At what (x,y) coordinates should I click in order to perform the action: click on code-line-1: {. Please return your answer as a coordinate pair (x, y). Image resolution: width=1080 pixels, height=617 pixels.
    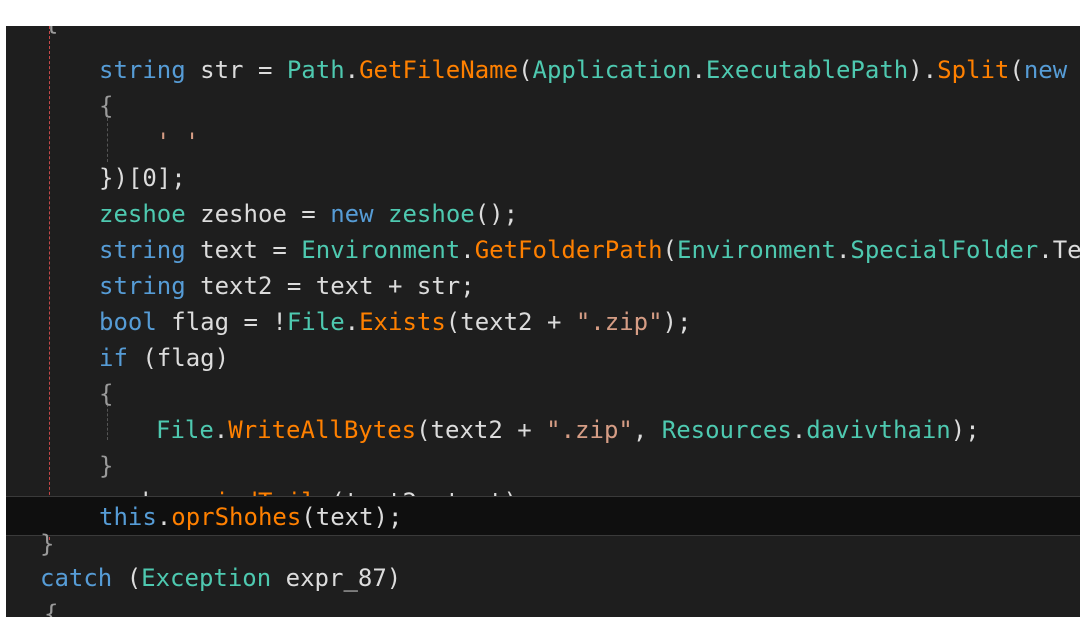
    Looking at the image, I should click on (543, 33).